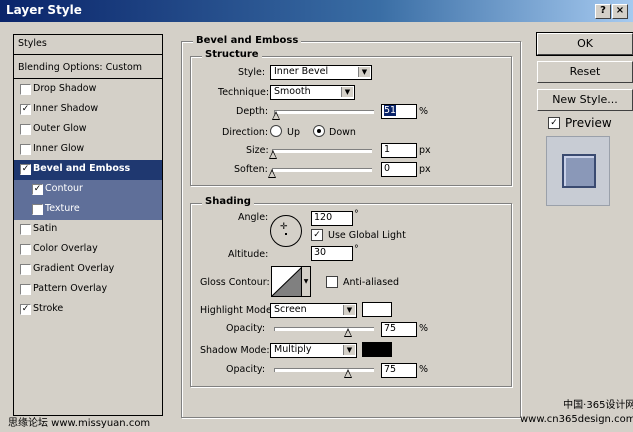  What do you see at coordinates (367, 235) in the screenshot?
I see `global-light-label: Use Global Light` at bounding box center [367, 235].